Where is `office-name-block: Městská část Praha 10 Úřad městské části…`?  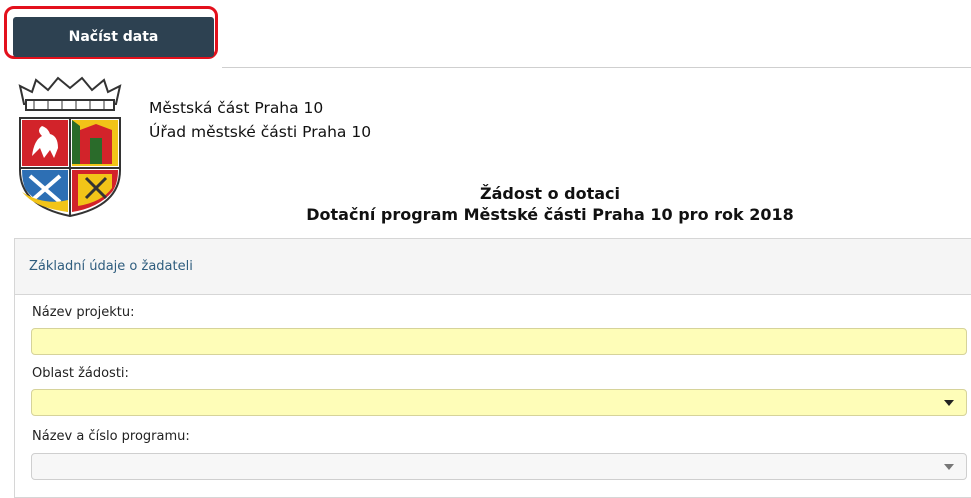
office-name-block: Městská část Praha 10 Úřad městské části… is located at coordinates (260, 120).